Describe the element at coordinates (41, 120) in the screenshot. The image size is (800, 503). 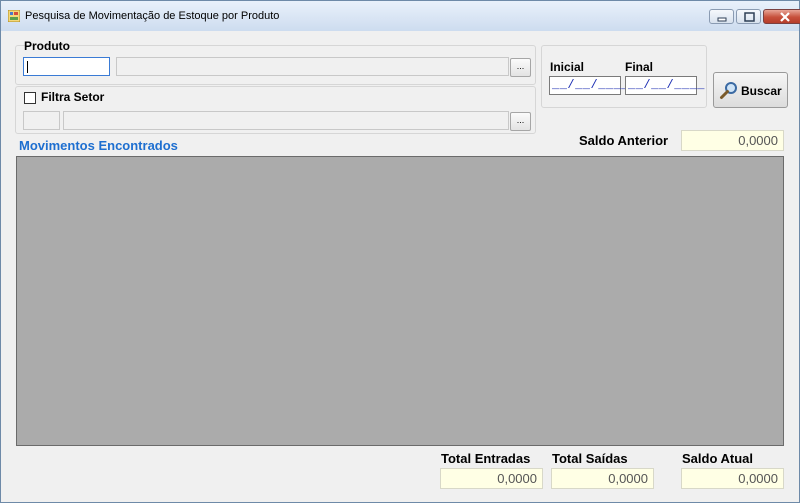
I see `setor-code-input` at that location.